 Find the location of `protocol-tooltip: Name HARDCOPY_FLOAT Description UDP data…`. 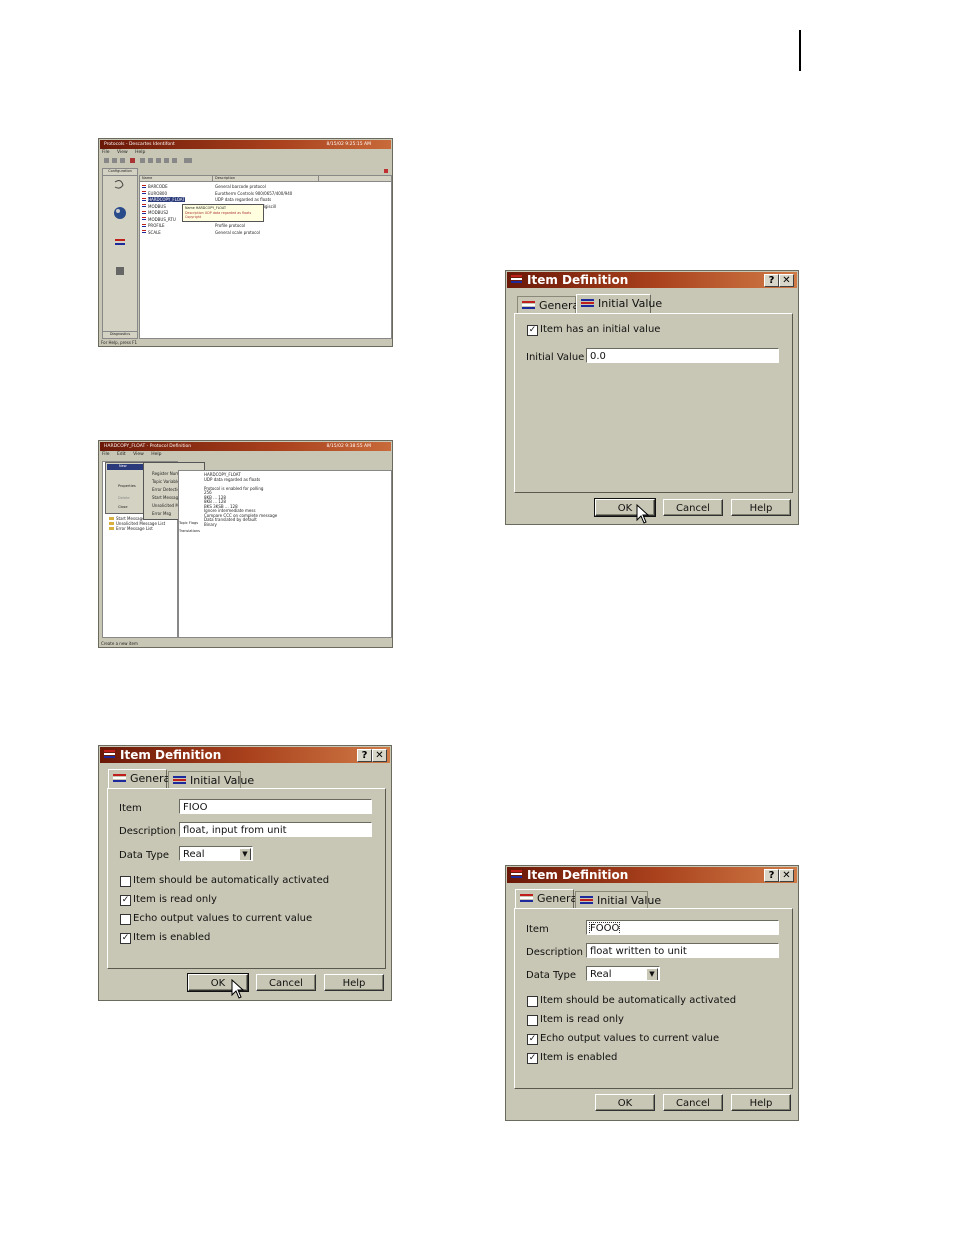

protocol-tooltip: Name HARDCOPY_FLOAT Description UDP data… is located at coordinates (223, 213).